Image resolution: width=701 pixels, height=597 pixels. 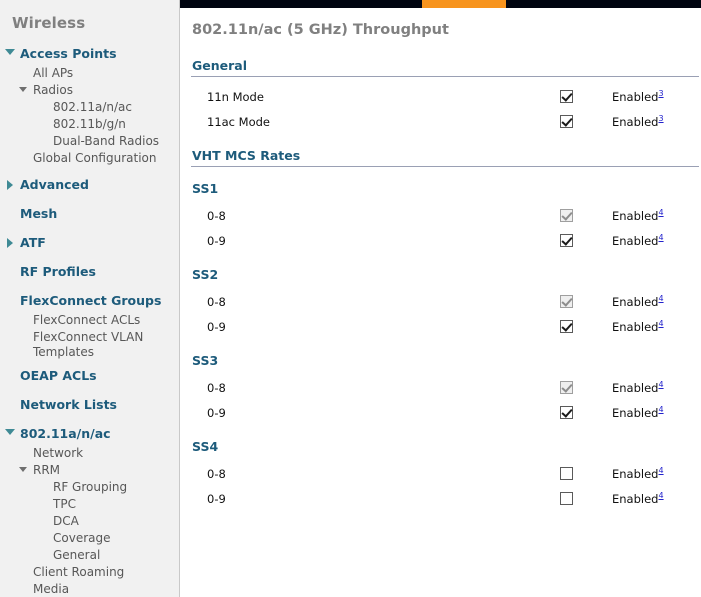 What do you see at coordinates (440, 80) in the screenshot?
I see `group-gap` at bounding box center [440, 80].